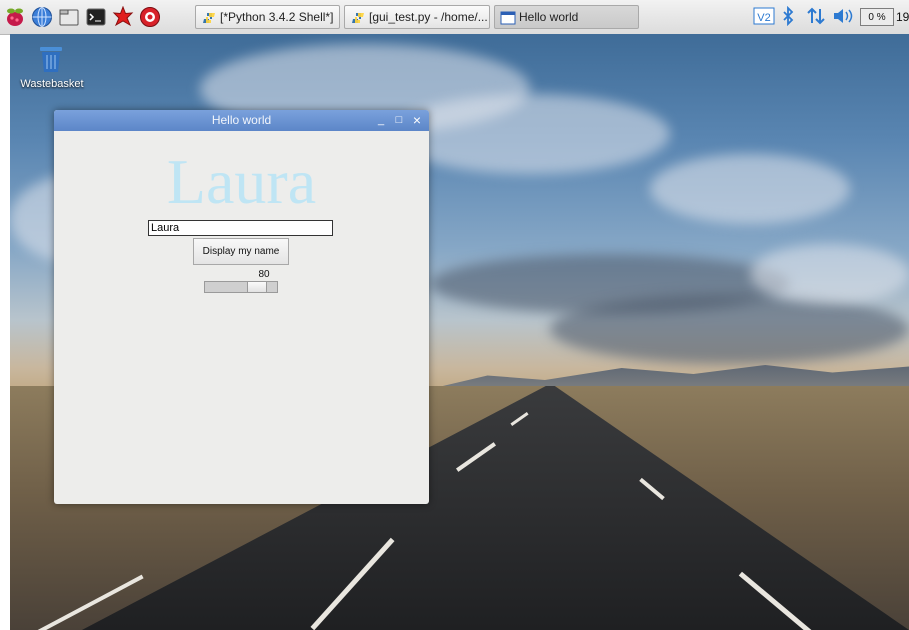 The width and height of the screenshot is (909, 630). I want to click on window-titlebar: Hello world _ □ ×, so click(241, 120).